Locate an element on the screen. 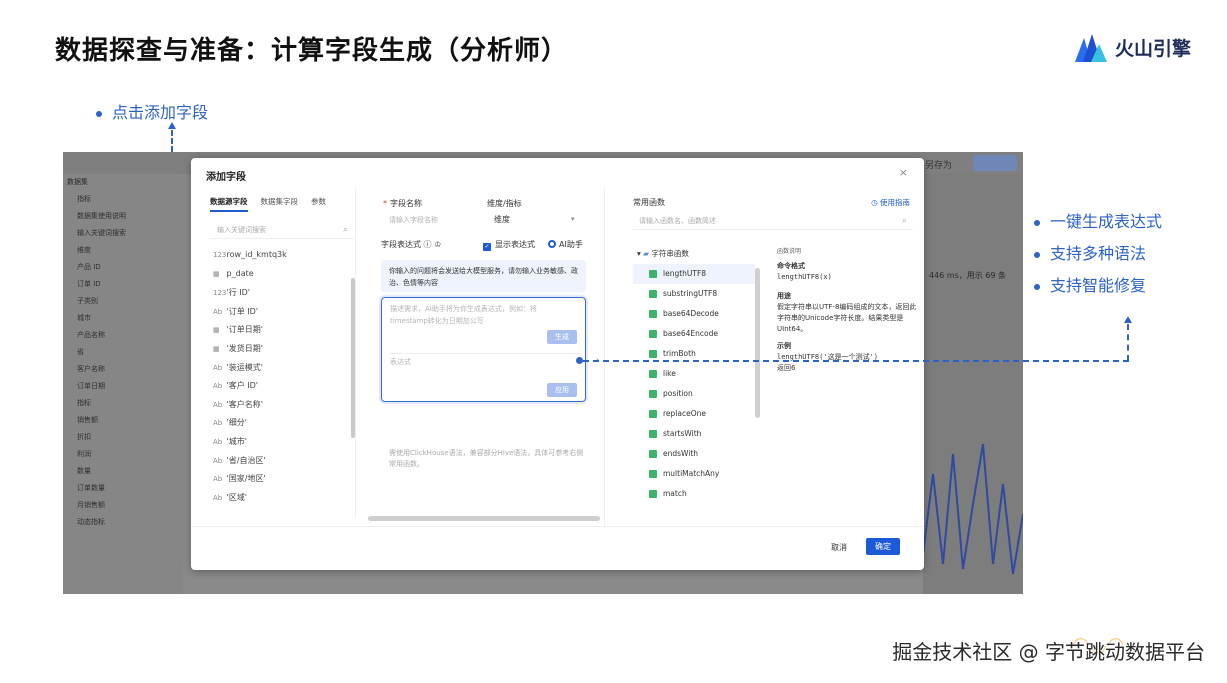 The width and height of the screenshot is (1227, 683). field-item: Ab '区域' is located at coordinates (250, 501).